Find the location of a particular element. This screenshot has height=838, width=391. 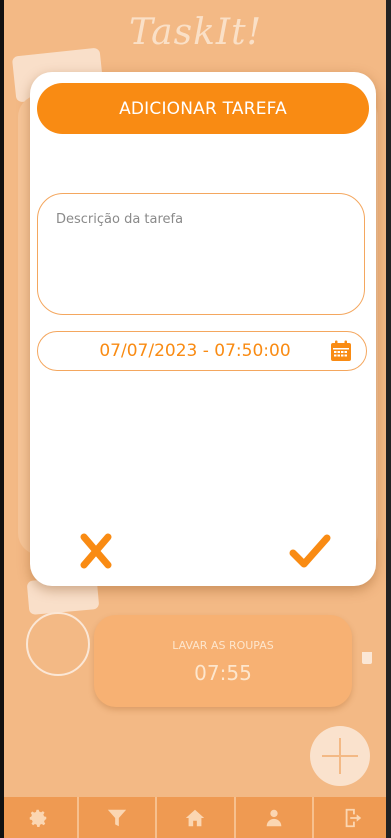

nav-settings is located at coordinates (39, 817).